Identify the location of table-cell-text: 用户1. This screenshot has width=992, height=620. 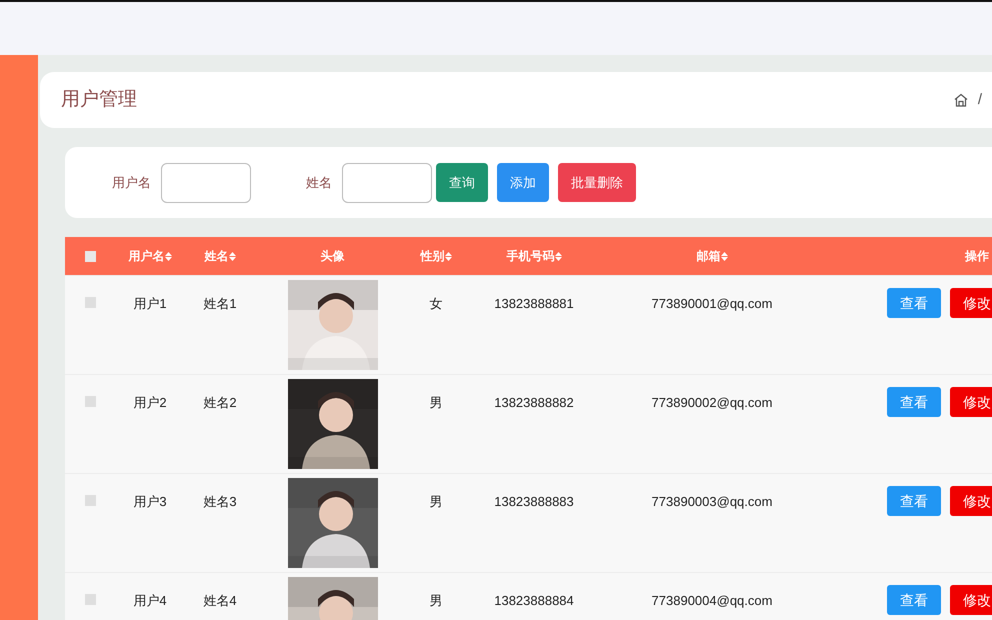
(150, 303).